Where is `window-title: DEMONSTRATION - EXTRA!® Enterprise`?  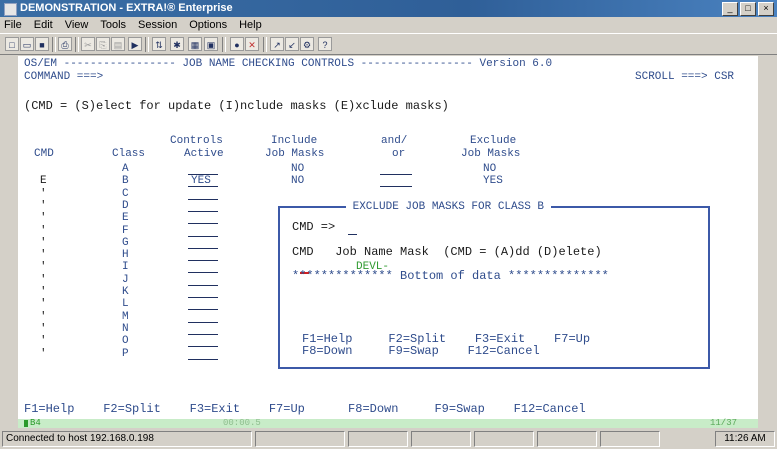
window-title: DEMONSTRATION - EXTRA!® Enterprise is located at coordinates (126, 8).